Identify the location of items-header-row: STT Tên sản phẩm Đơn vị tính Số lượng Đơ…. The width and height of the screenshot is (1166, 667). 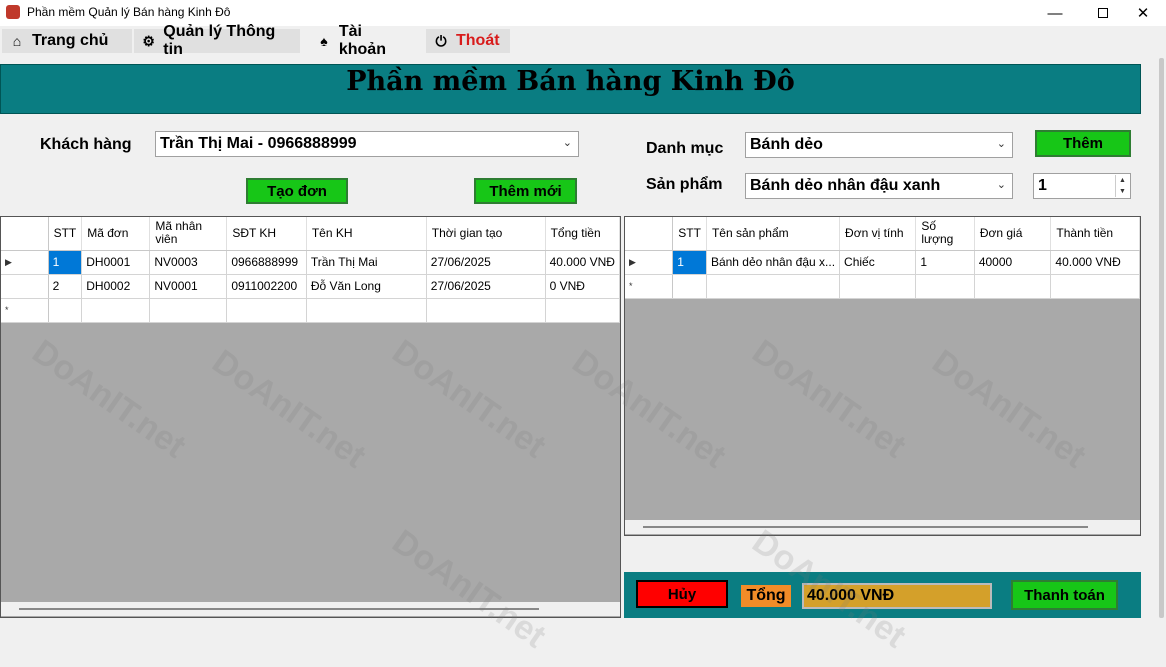
(882, 234).